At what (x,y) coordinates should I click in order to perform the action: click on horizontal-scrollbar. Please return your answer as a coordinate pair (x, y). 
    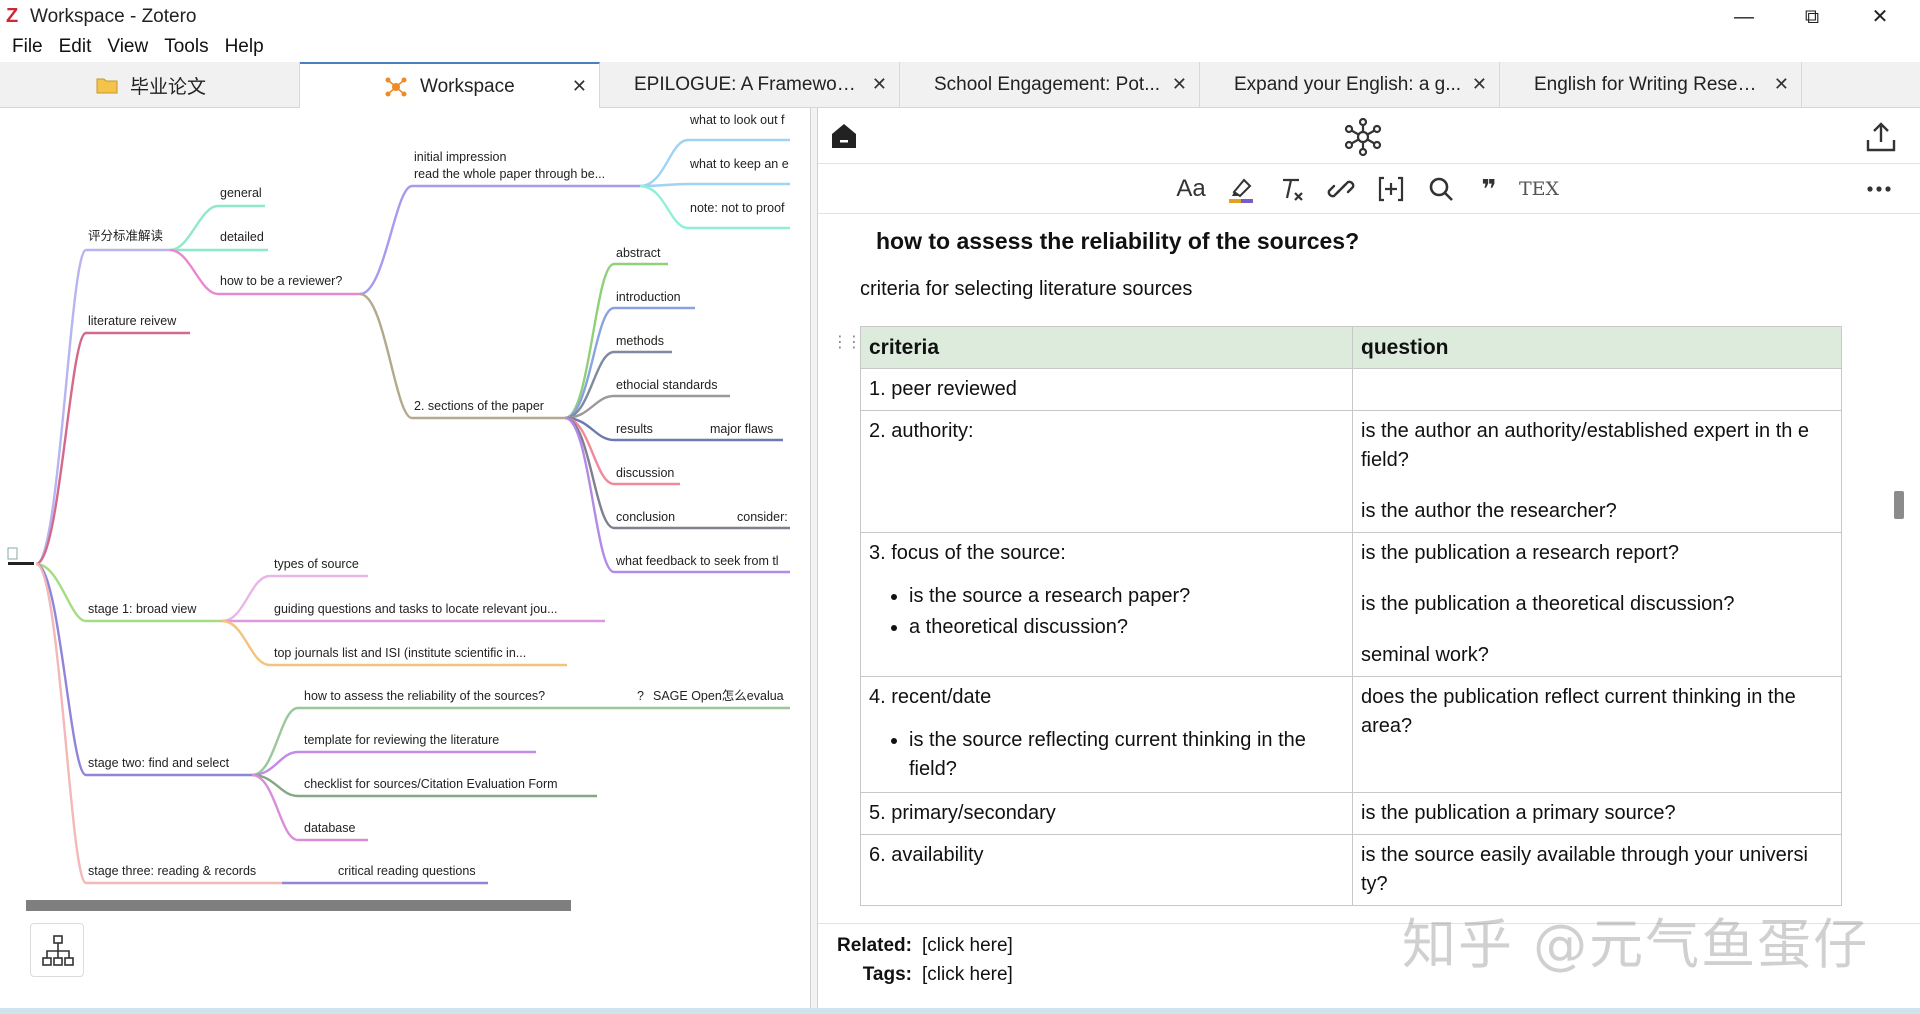
    Looking at the image, I should click on (298, 905).